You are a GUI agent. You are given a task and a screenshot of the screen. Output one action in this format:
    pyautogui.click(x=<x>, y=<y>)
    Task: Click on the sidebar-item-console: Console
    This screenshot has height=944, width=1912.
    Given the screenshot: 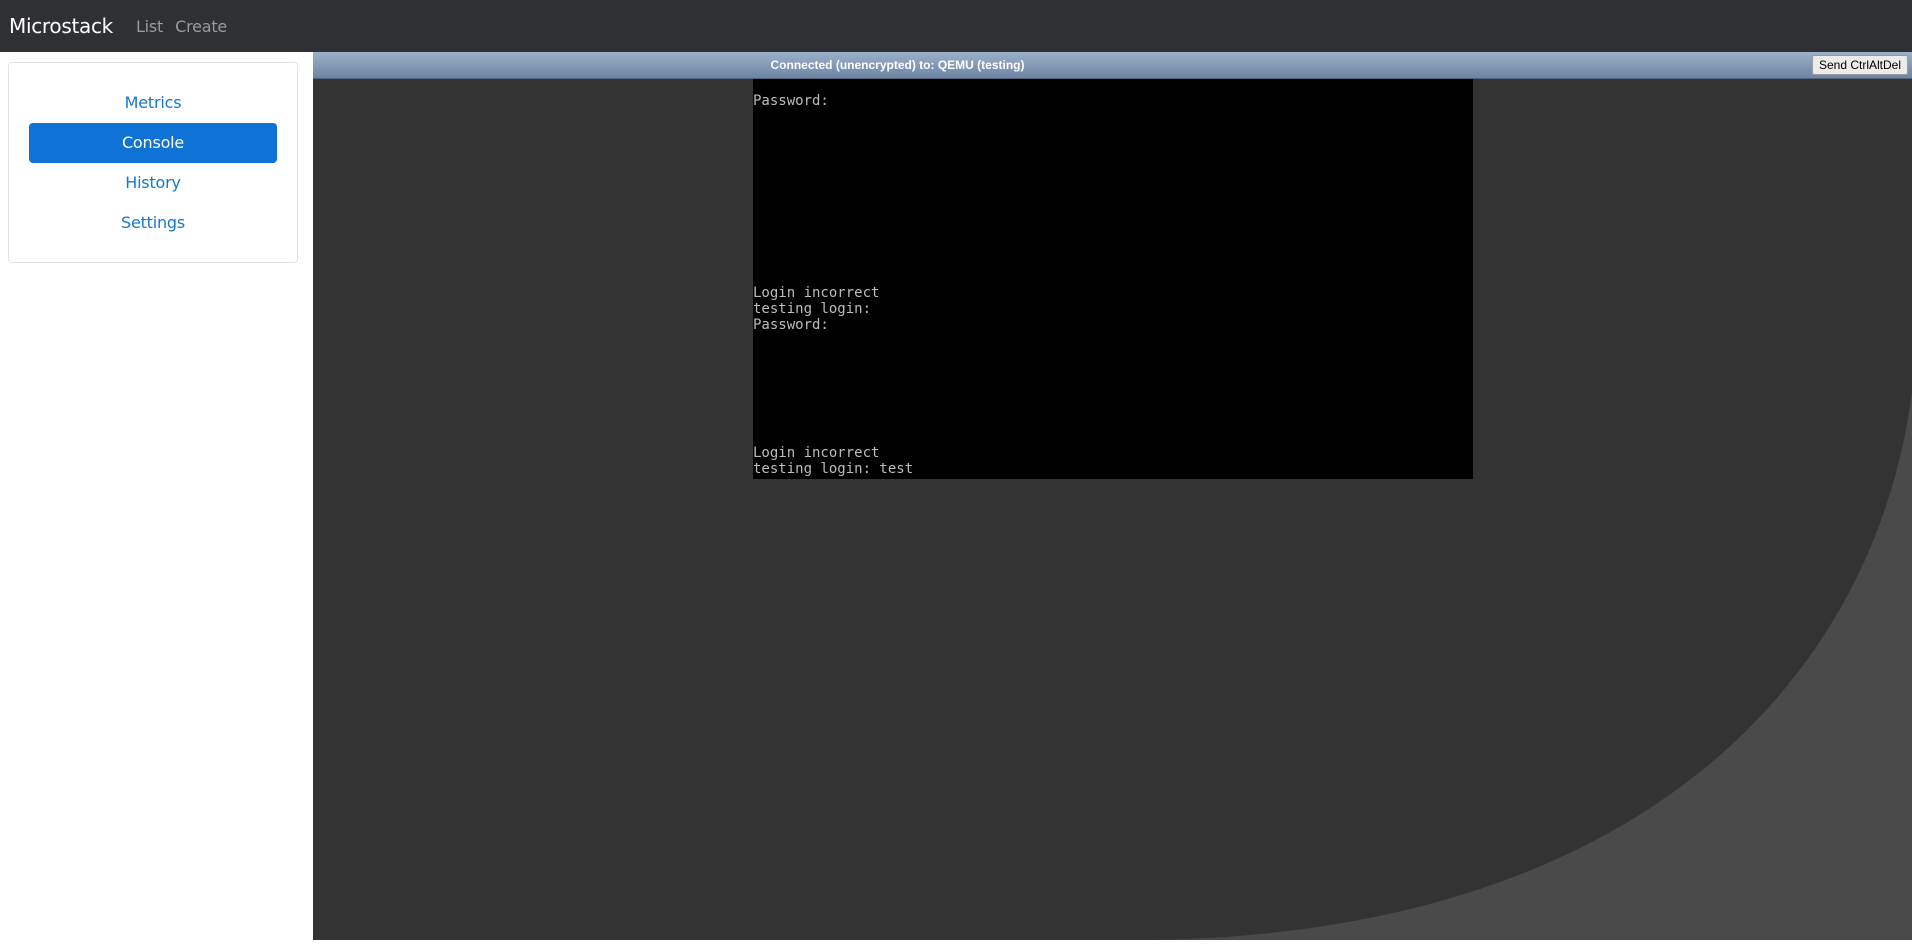 What is the action you would take?
    pyautogui.click(x=153, y=143)
    